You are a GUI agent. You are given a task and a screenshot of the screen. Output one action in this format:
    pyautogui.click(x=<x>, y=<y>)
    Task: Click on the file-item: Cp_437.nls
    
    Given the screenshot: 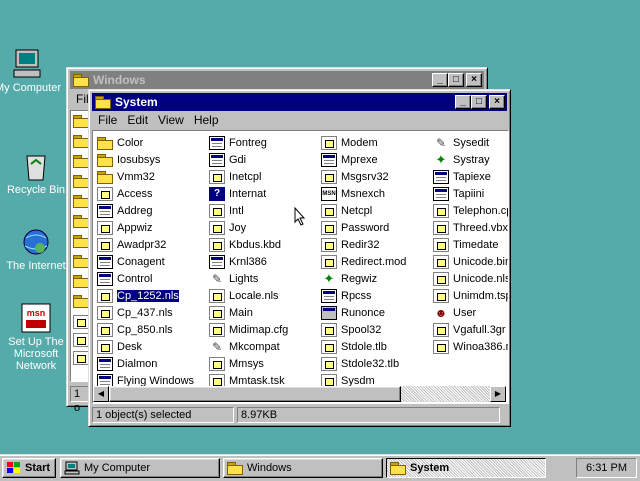 What is the action you would take?
    pyautogui.click(x=151, y=312)
    